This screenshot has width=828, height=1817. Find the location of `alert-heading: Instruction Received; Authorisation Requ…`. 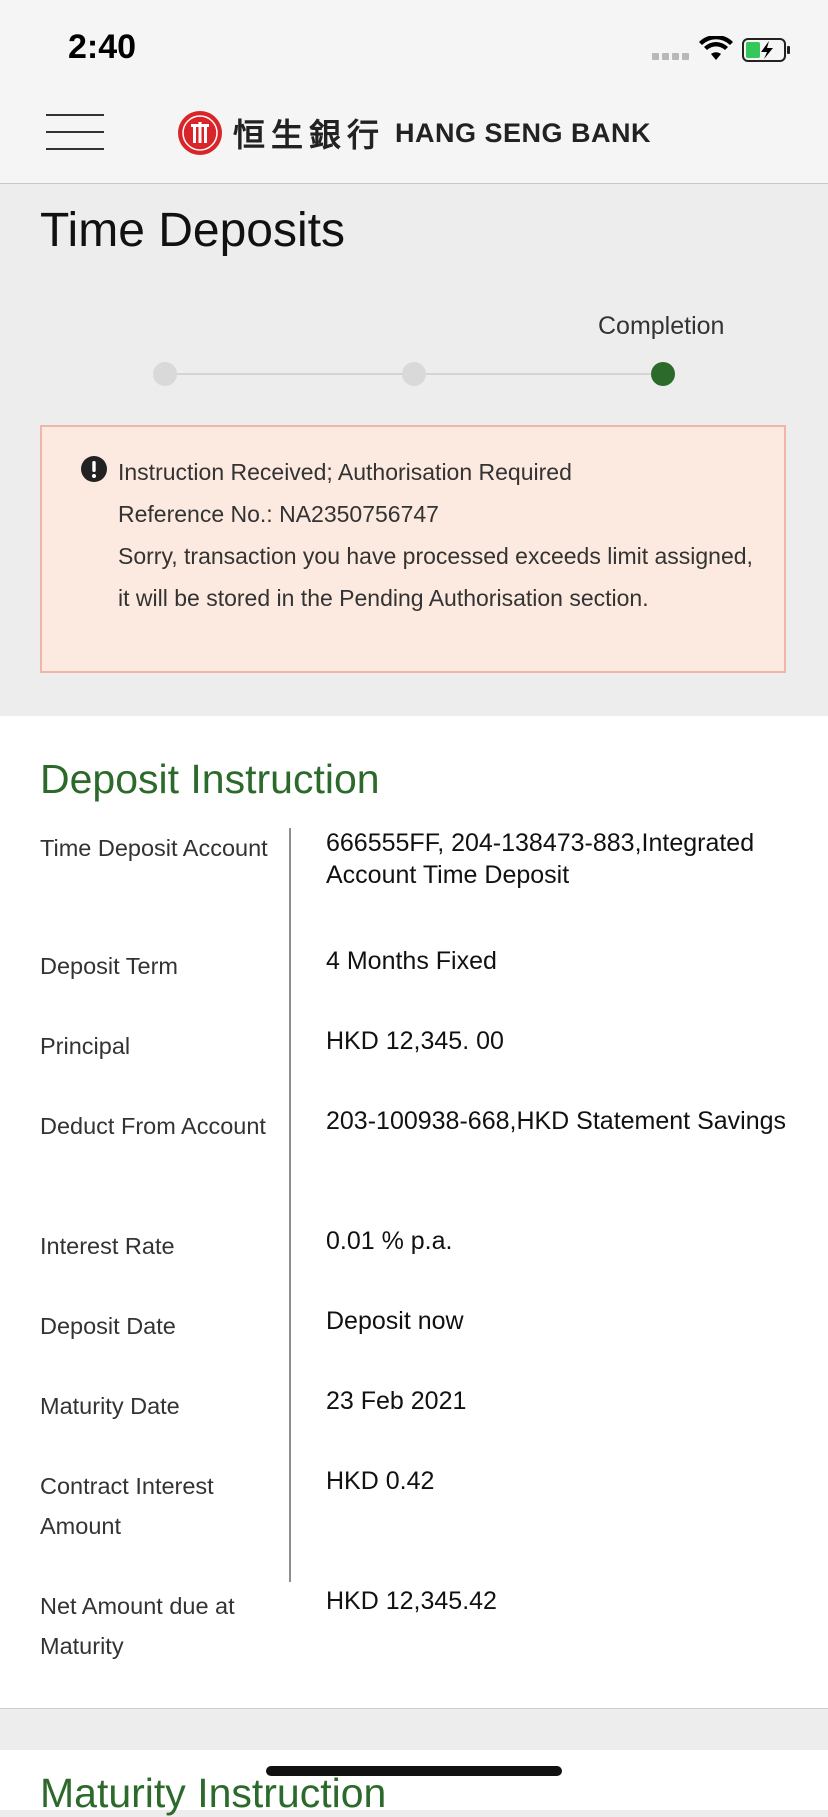

alert-heading: Instruction Received; Authorisation Requ… is located at coordinates (345, 472).